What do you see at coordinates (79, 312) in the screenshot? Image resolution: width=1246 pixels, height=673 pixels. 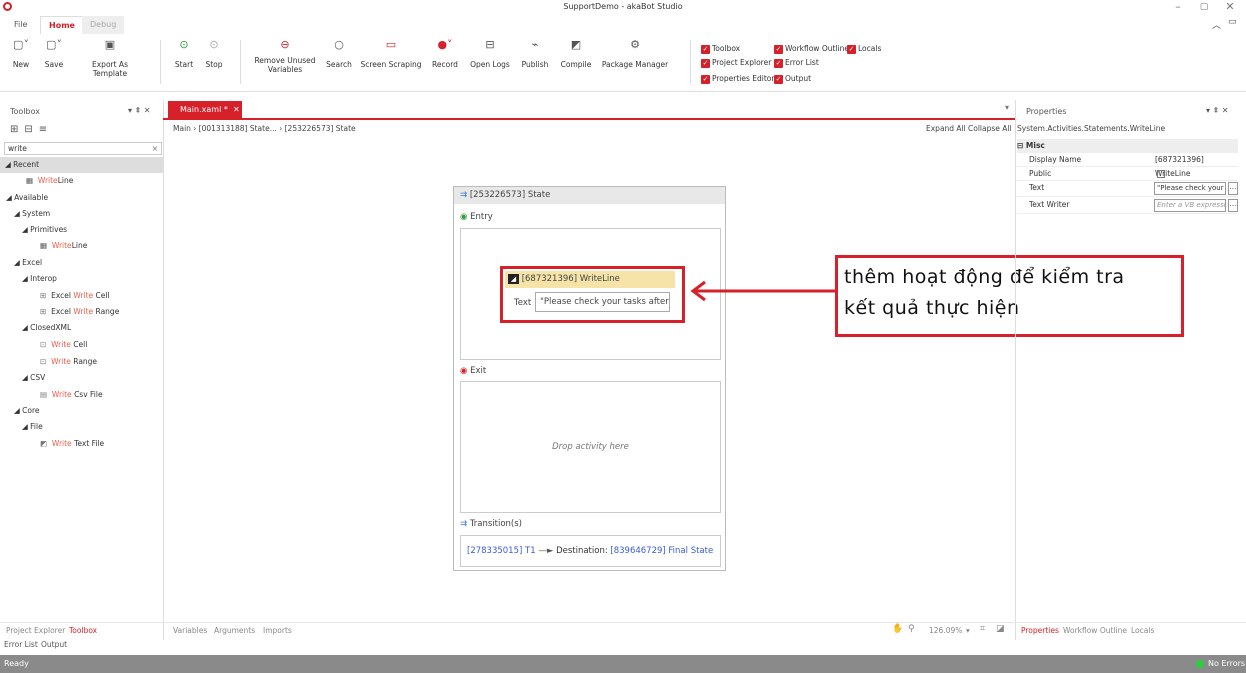 I see `tree-item-excel-write-range: ⊞ Excel Write Range` at bounding box center [79, 312].